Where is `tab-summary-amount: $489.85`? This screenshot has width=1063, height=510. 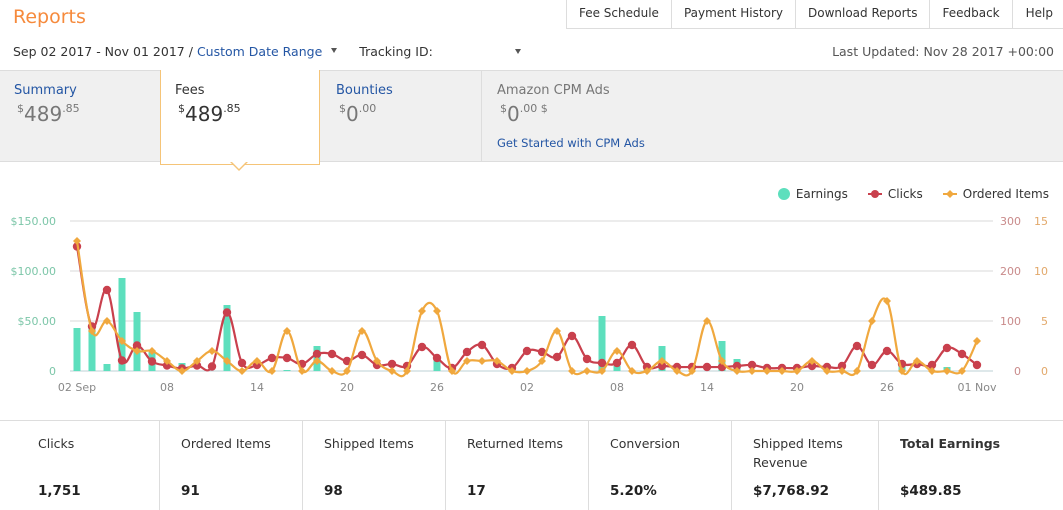
tab-summary-amount: $489.85 is located at coordinates (87, 114).